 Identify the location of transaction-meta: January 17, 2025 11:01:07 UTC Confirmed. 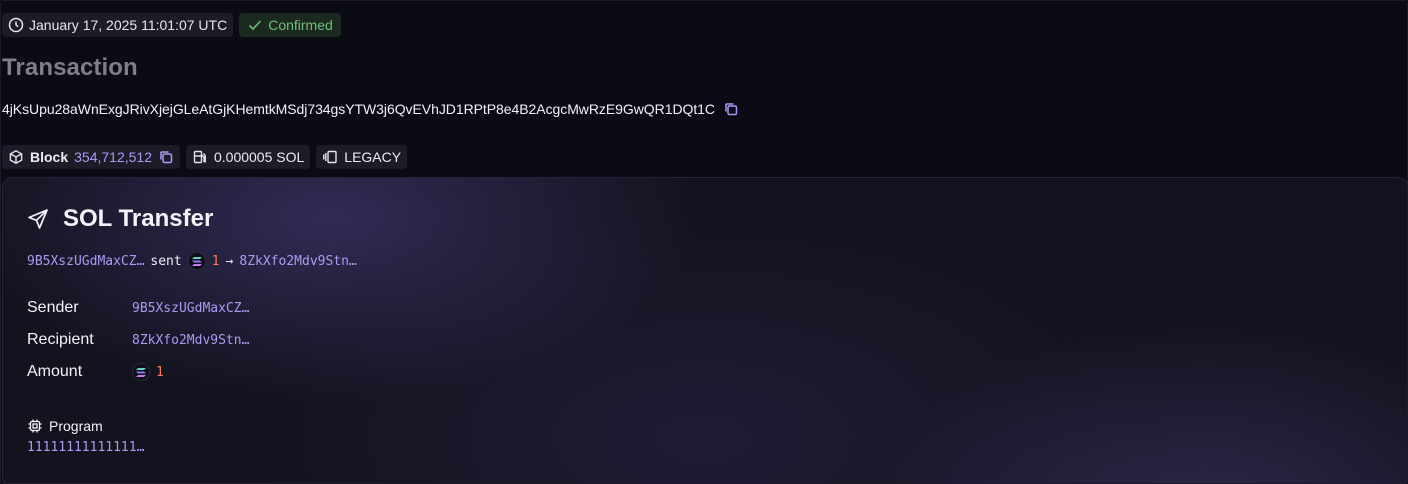
(171, 25).